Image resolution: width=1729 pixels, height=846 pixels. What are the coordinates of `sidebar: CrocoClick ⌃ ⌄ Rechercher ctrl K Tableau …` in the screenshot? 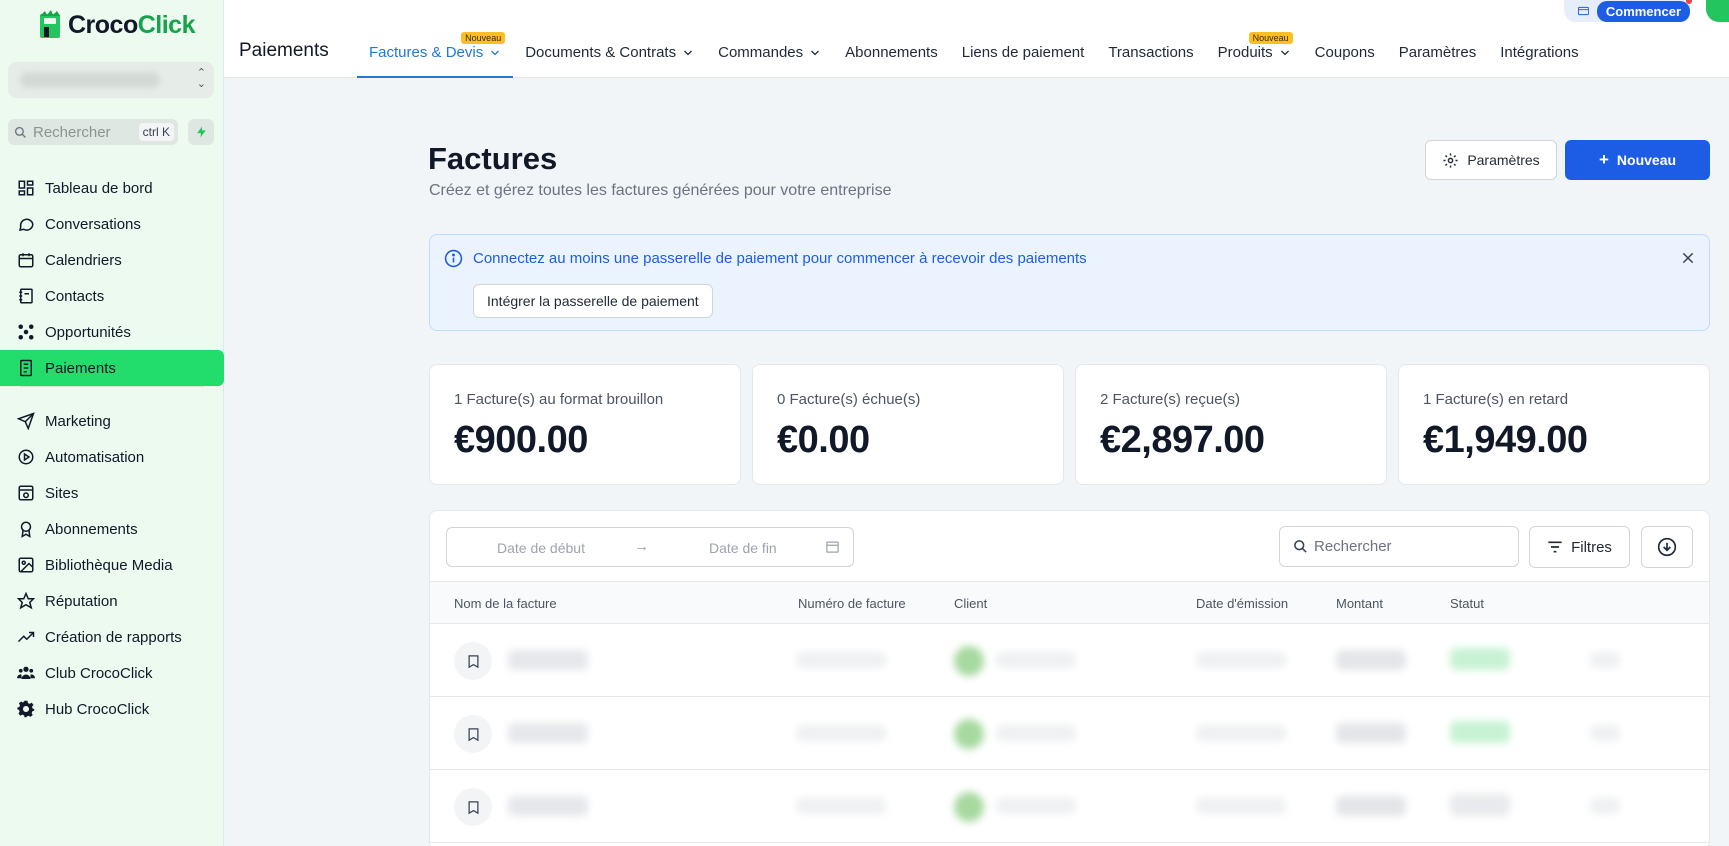 It's located at (112, 423).